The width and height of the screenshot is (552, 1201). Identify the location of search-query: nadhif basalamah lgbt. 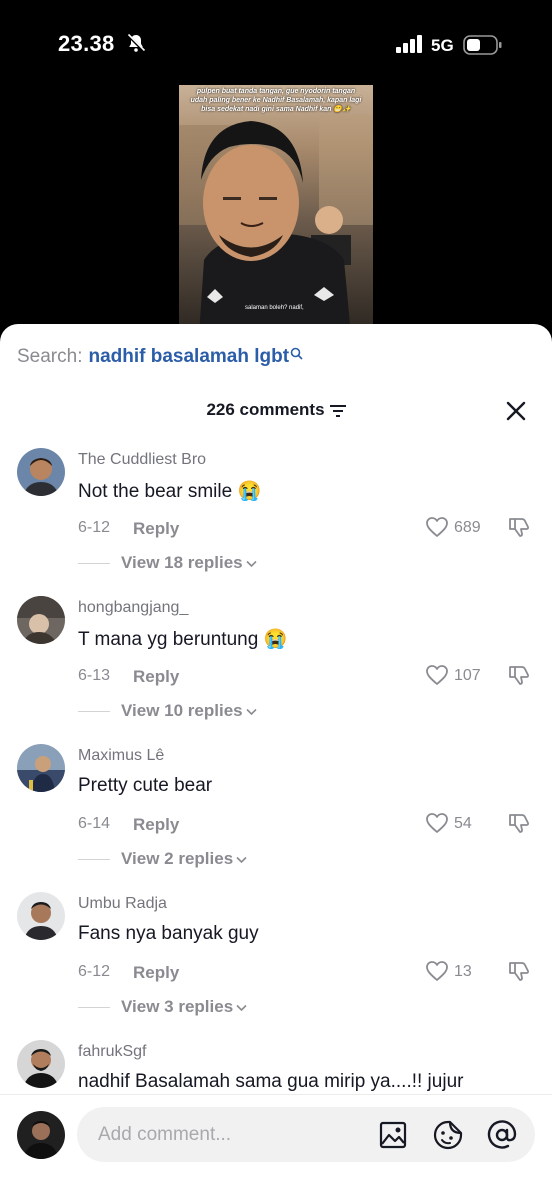
(188, 356).